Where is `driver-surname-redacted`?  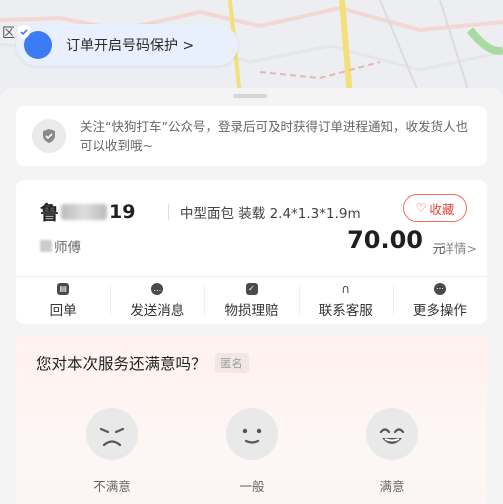
driver-surname-redacted is located at coordinates (46, 246).